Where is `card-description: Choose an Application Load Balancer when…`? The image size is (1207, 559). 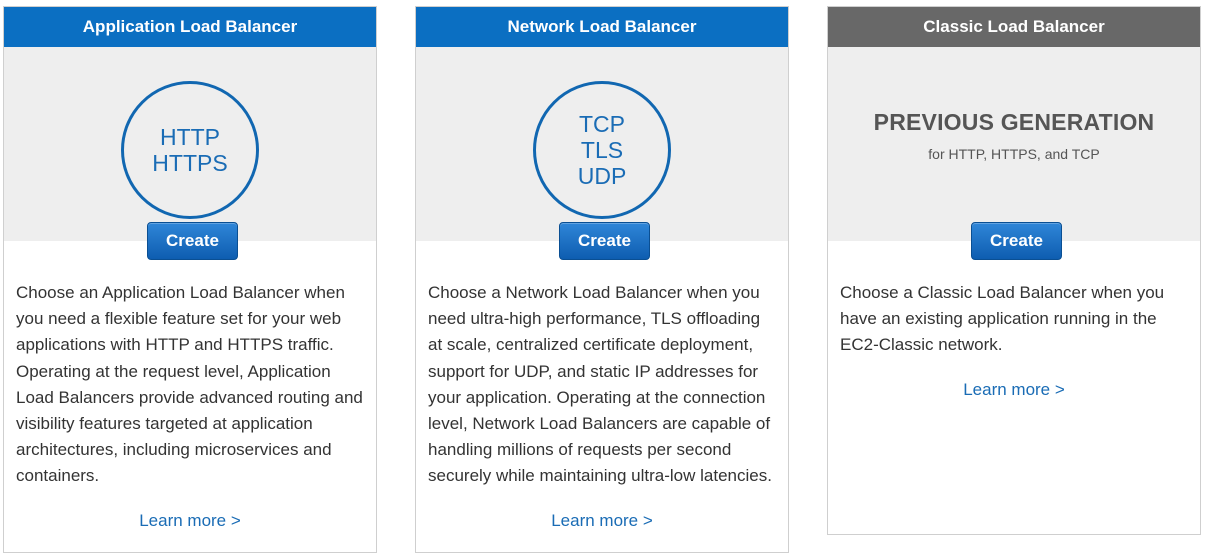
card-description: Choose an Application Load Balancer when… is located at coordinates (189, 384).